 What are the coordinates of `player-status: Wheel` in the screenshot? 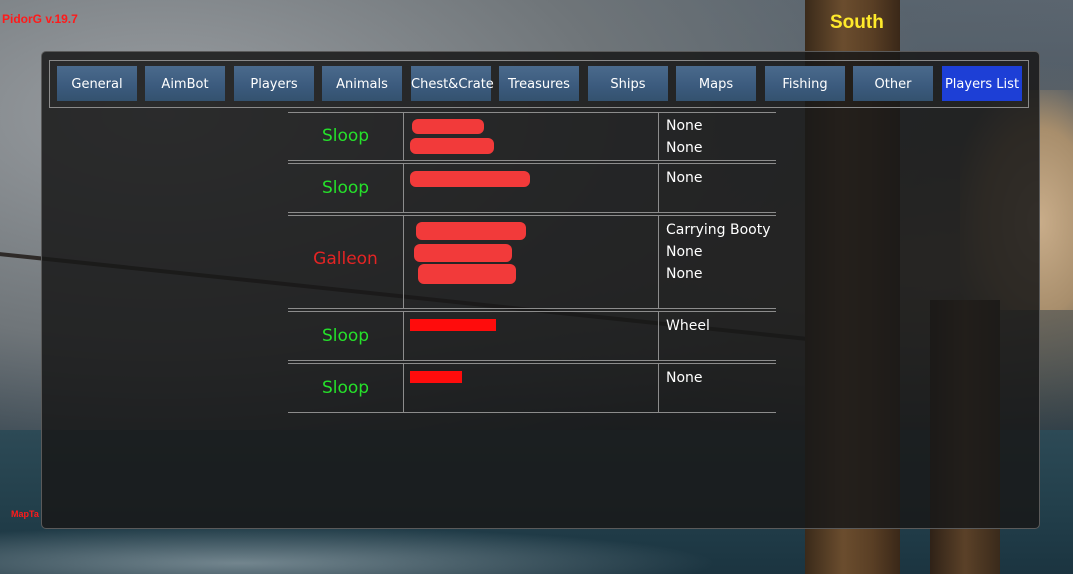 It's located at (688, 326).